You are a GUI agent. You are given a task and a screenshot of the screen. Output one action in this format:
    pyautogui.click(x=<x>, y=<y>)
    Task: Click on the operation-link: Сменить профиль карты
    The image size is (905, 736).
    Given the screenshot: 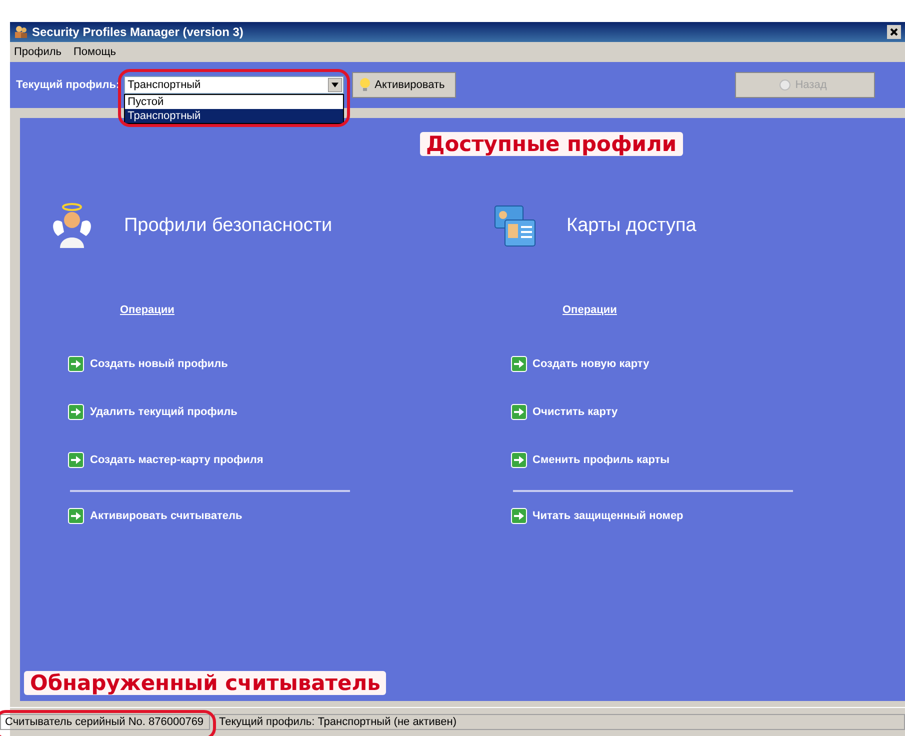 What is the action you would take?
    pyautogui.click(x=601, y=460)
    